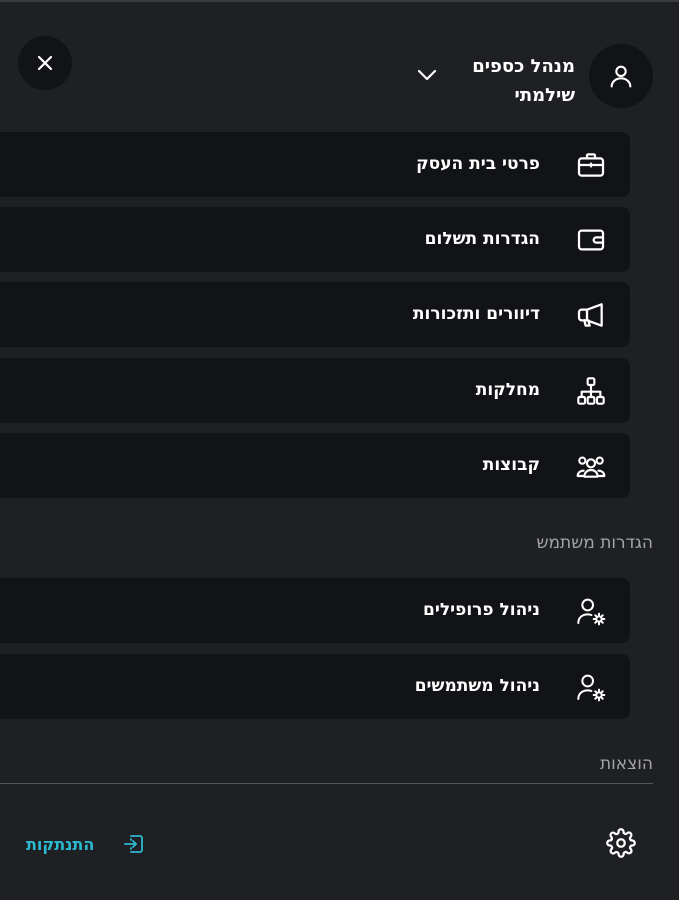 The height and width of the screenshot is (900, 679). I want to click on logout-button: התנתקות, so click(86, 844).